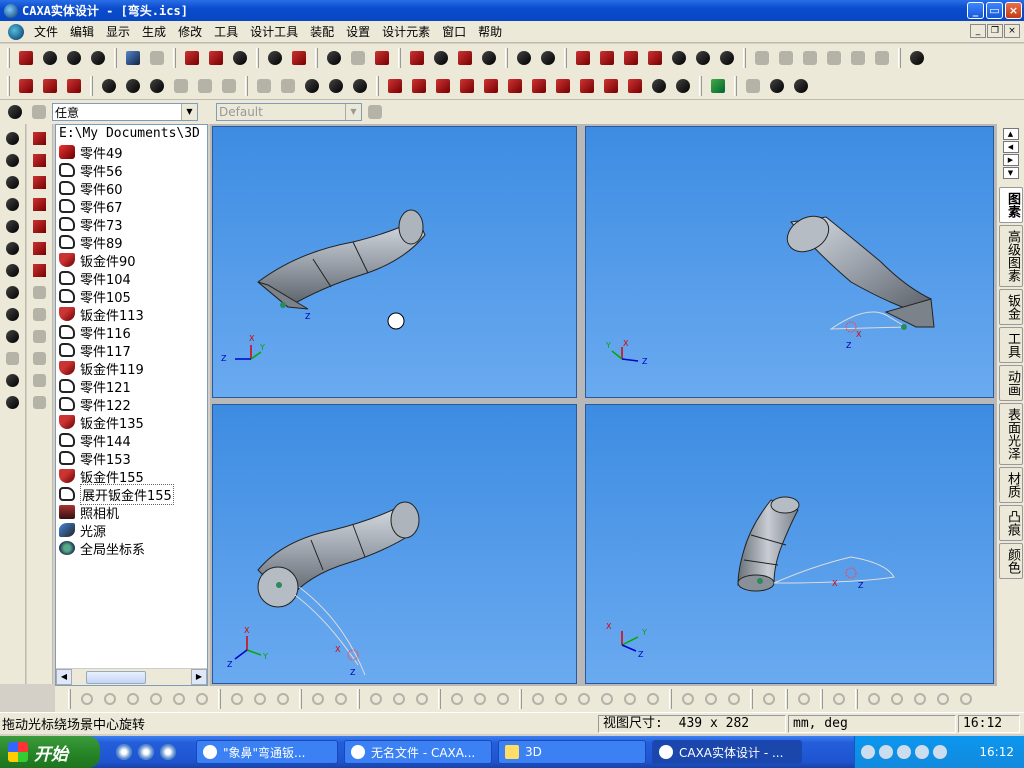  Describe the element at coordinates (312, 86) in the screenshot. I see `cut-solid-icon` at that location.